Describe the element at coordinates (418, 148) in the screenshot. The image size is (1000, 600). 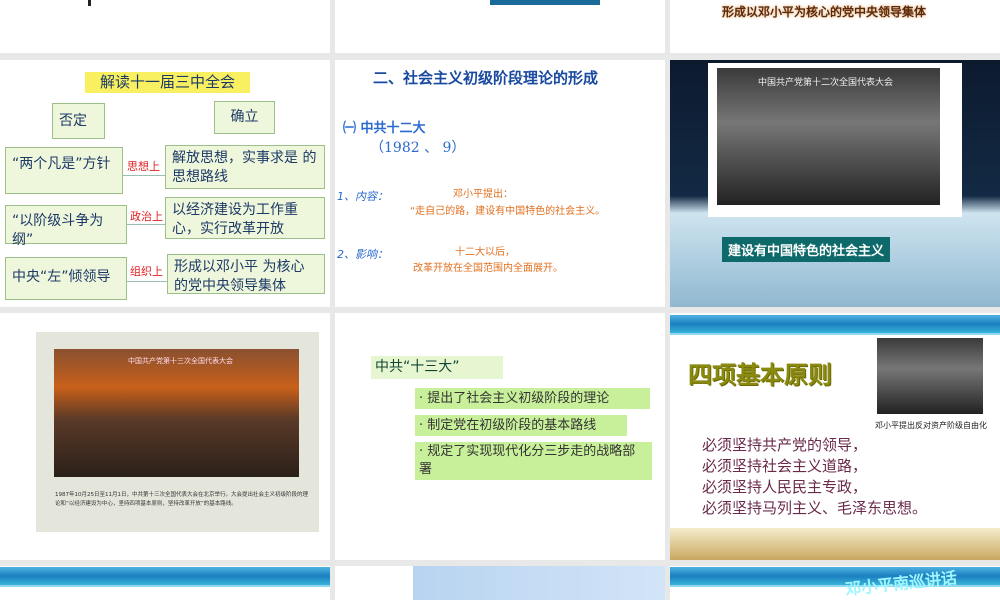
I see `date: （1982 、 9）` at that location.